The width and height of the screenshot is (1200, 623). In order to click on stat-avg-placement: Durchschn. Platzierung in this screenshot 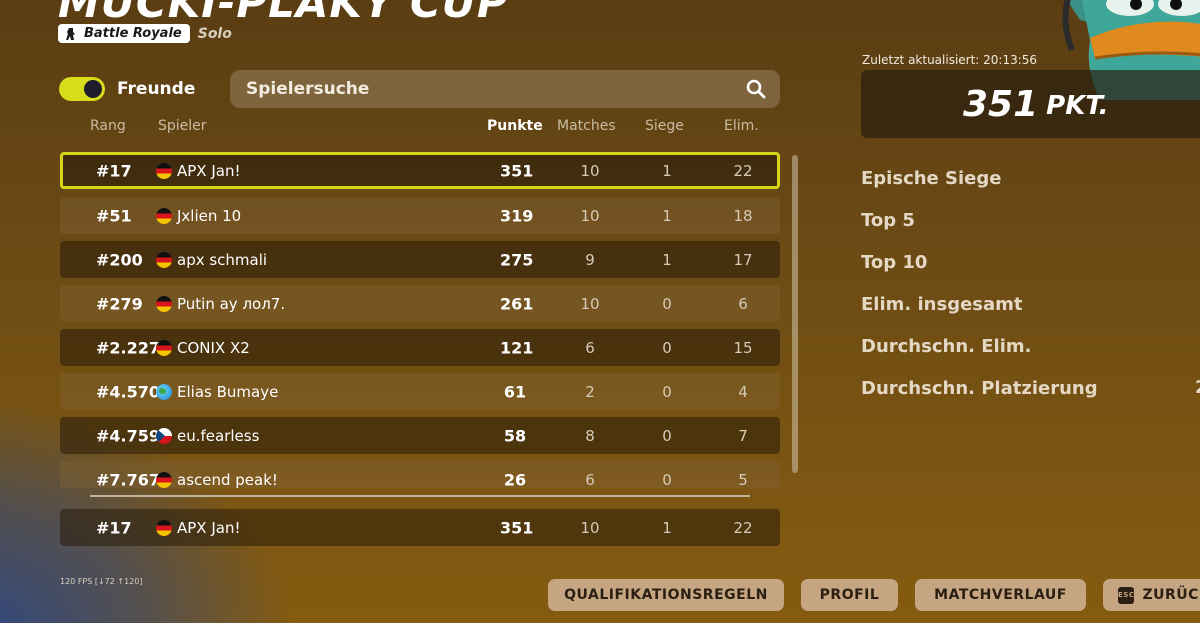, I will do `click(979, 388)`.